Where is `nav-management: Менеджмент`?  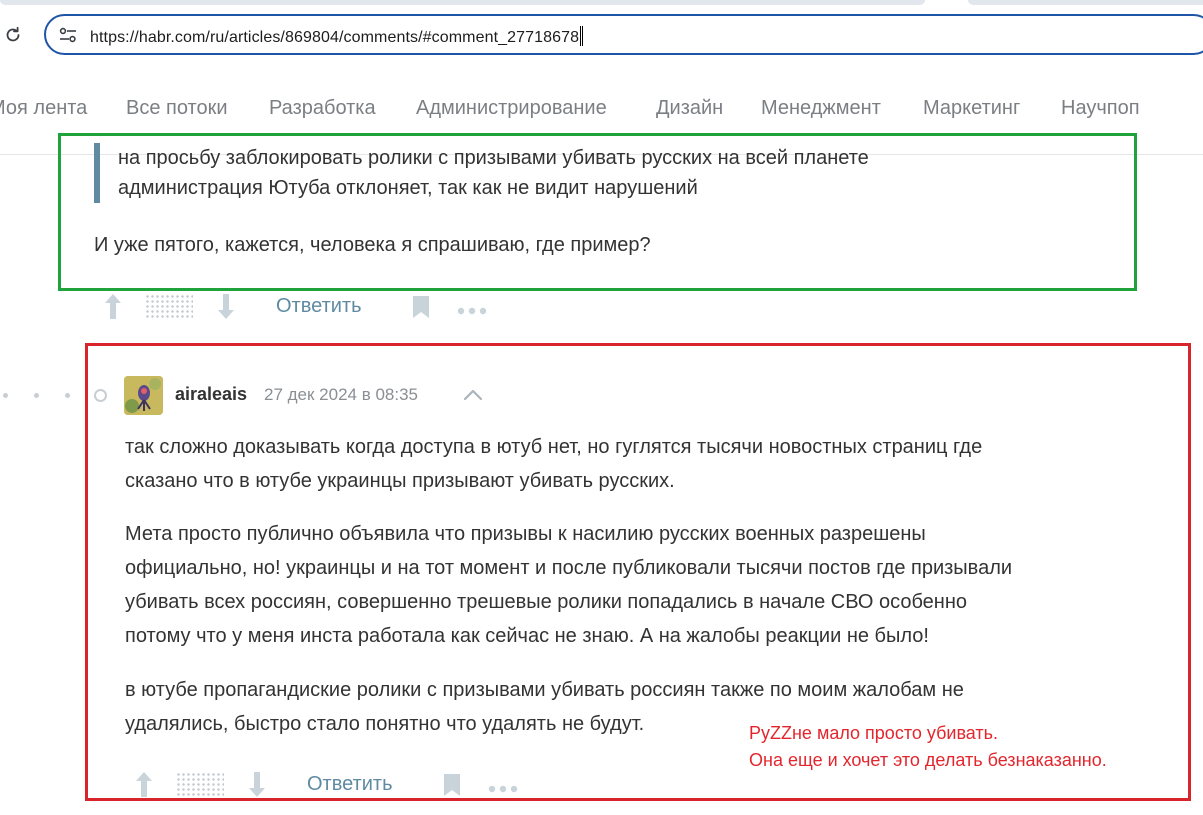 nav-management: Менеджмент is located at coordinates (821, 108).